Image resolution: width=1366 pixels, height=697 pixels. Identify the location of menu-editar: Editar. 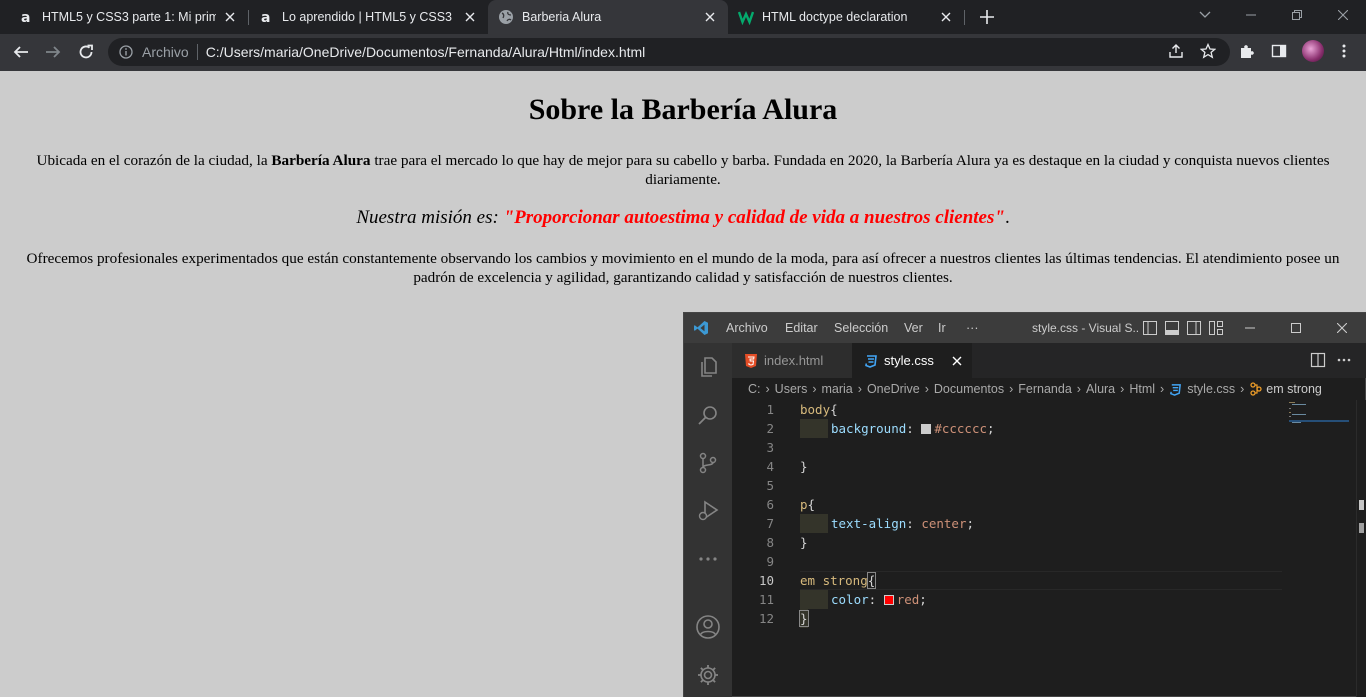
(801, 328).